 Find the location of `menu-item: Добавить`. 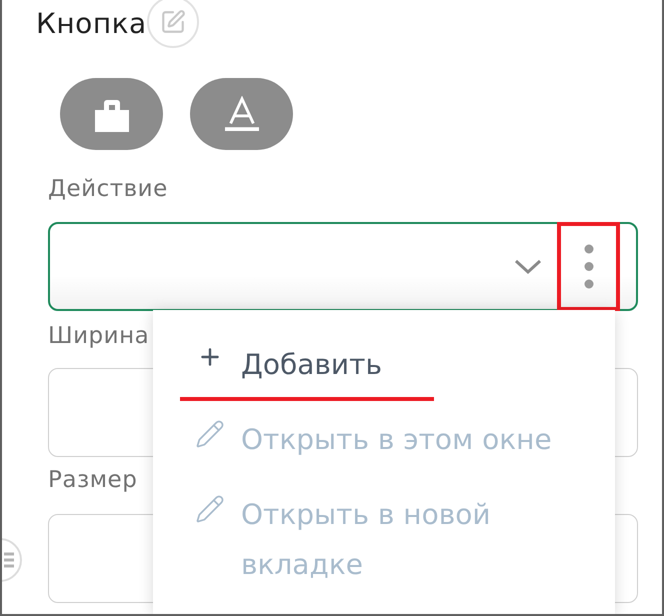

menu-item: Добавить is located at coordinates (384, 363).